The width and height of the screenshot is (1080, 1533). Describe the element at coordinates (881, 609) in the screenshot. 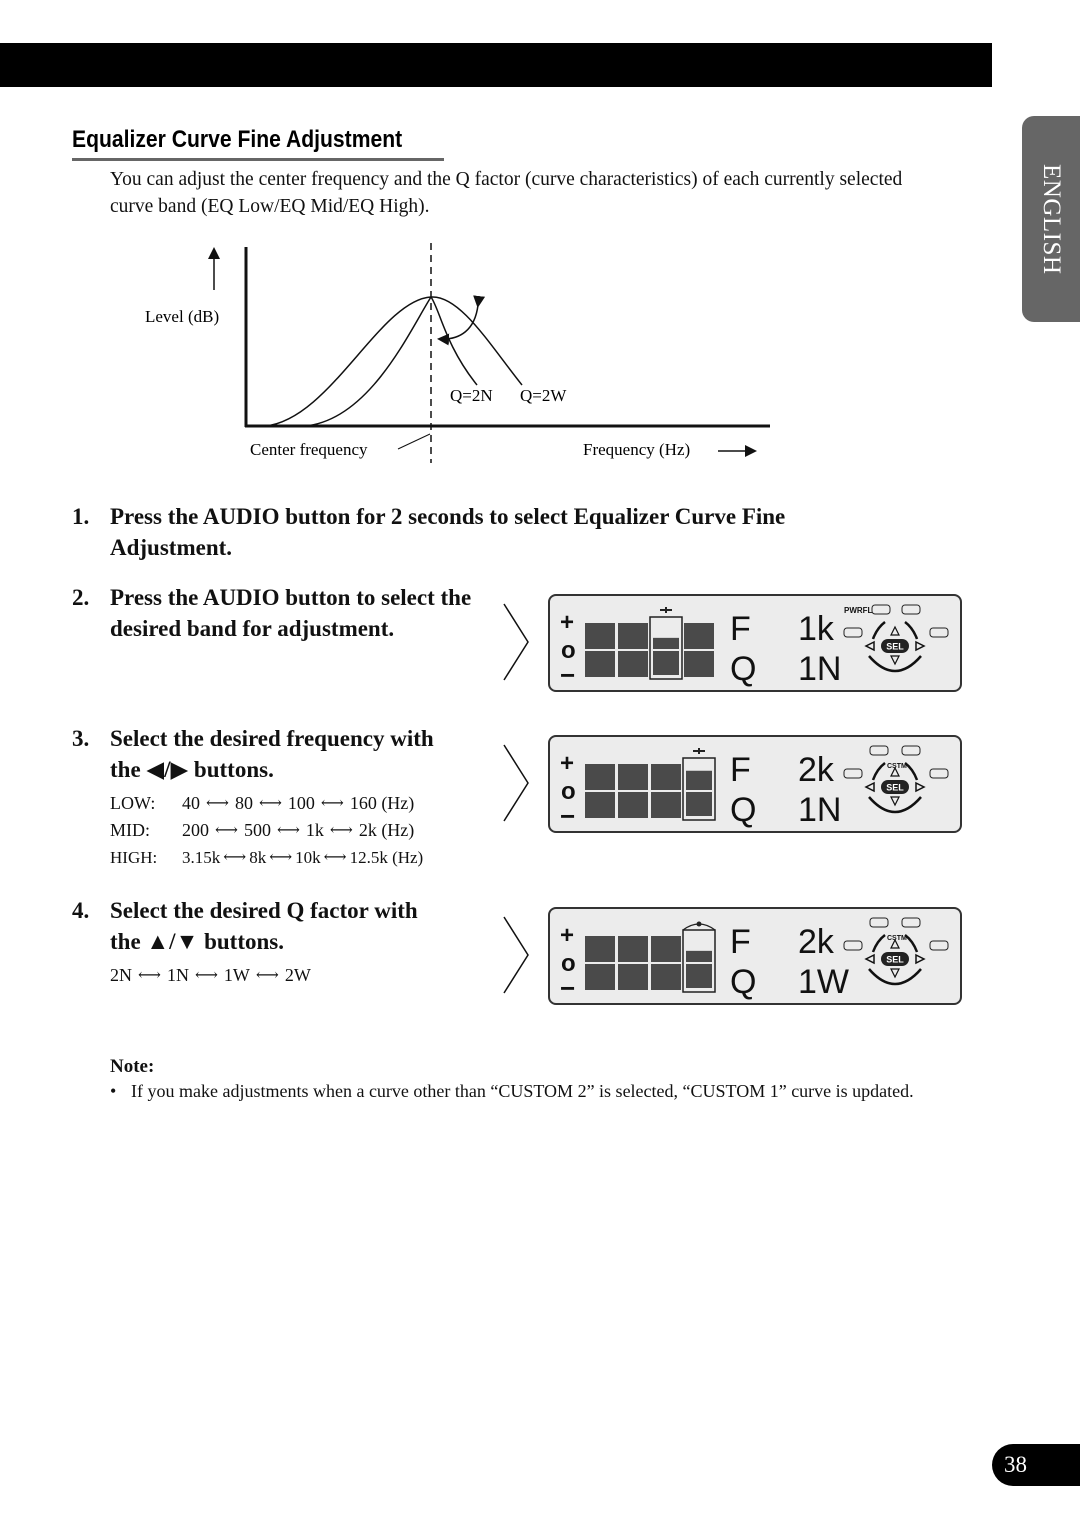

I see `loudness-indicator-icon` at that location.